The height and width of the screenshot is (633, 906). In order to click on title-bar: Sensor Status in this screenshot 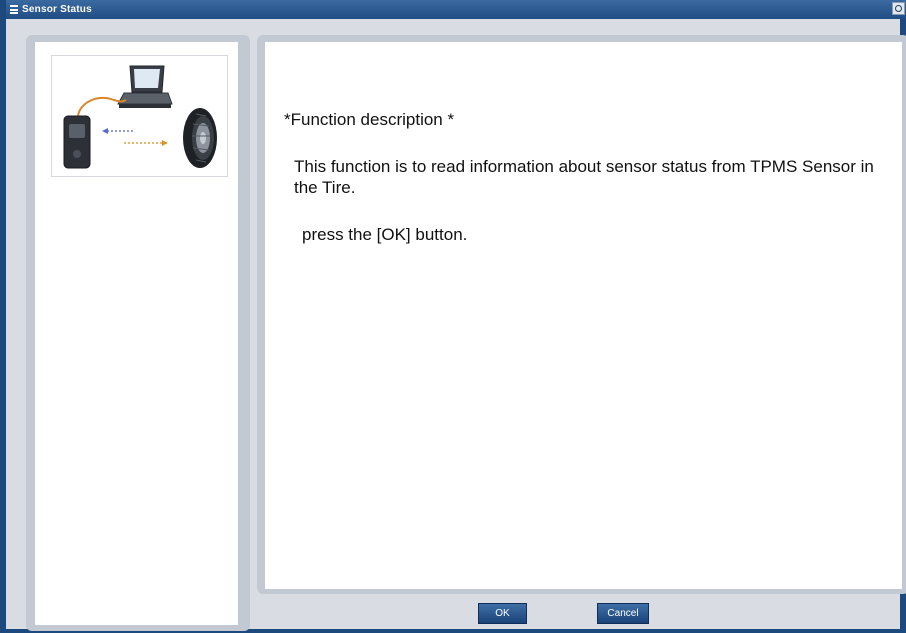, I will do `click(456, 9)`.